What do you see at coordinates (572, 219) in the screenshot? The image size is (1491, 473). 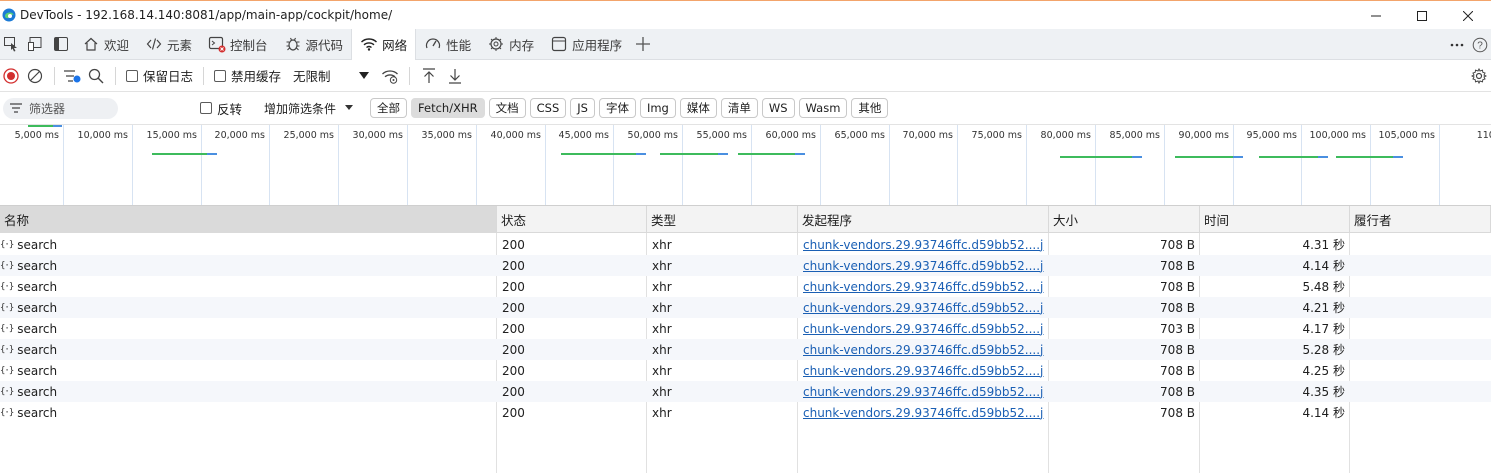 I see `column-header-status: 状态` at bounding box center [572, 219].